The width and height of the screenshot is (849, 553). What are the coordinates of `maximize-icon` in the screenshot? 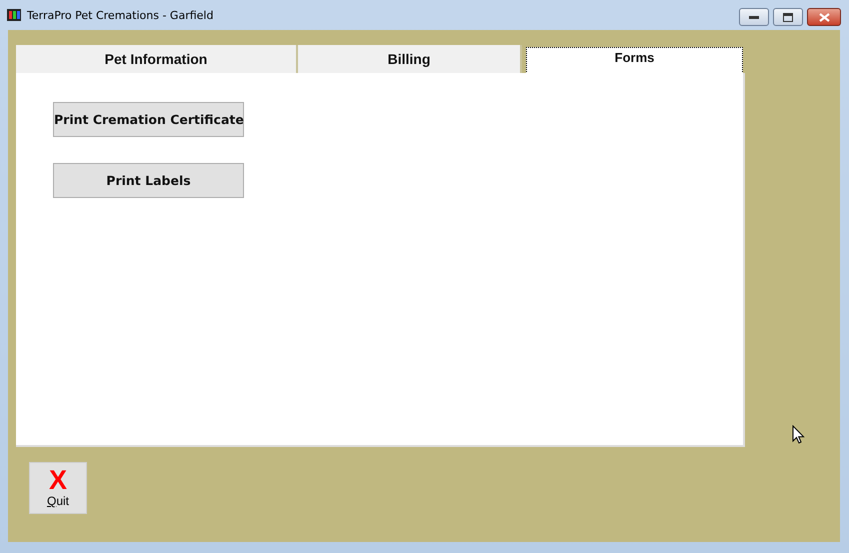 It's located at (788, 17).